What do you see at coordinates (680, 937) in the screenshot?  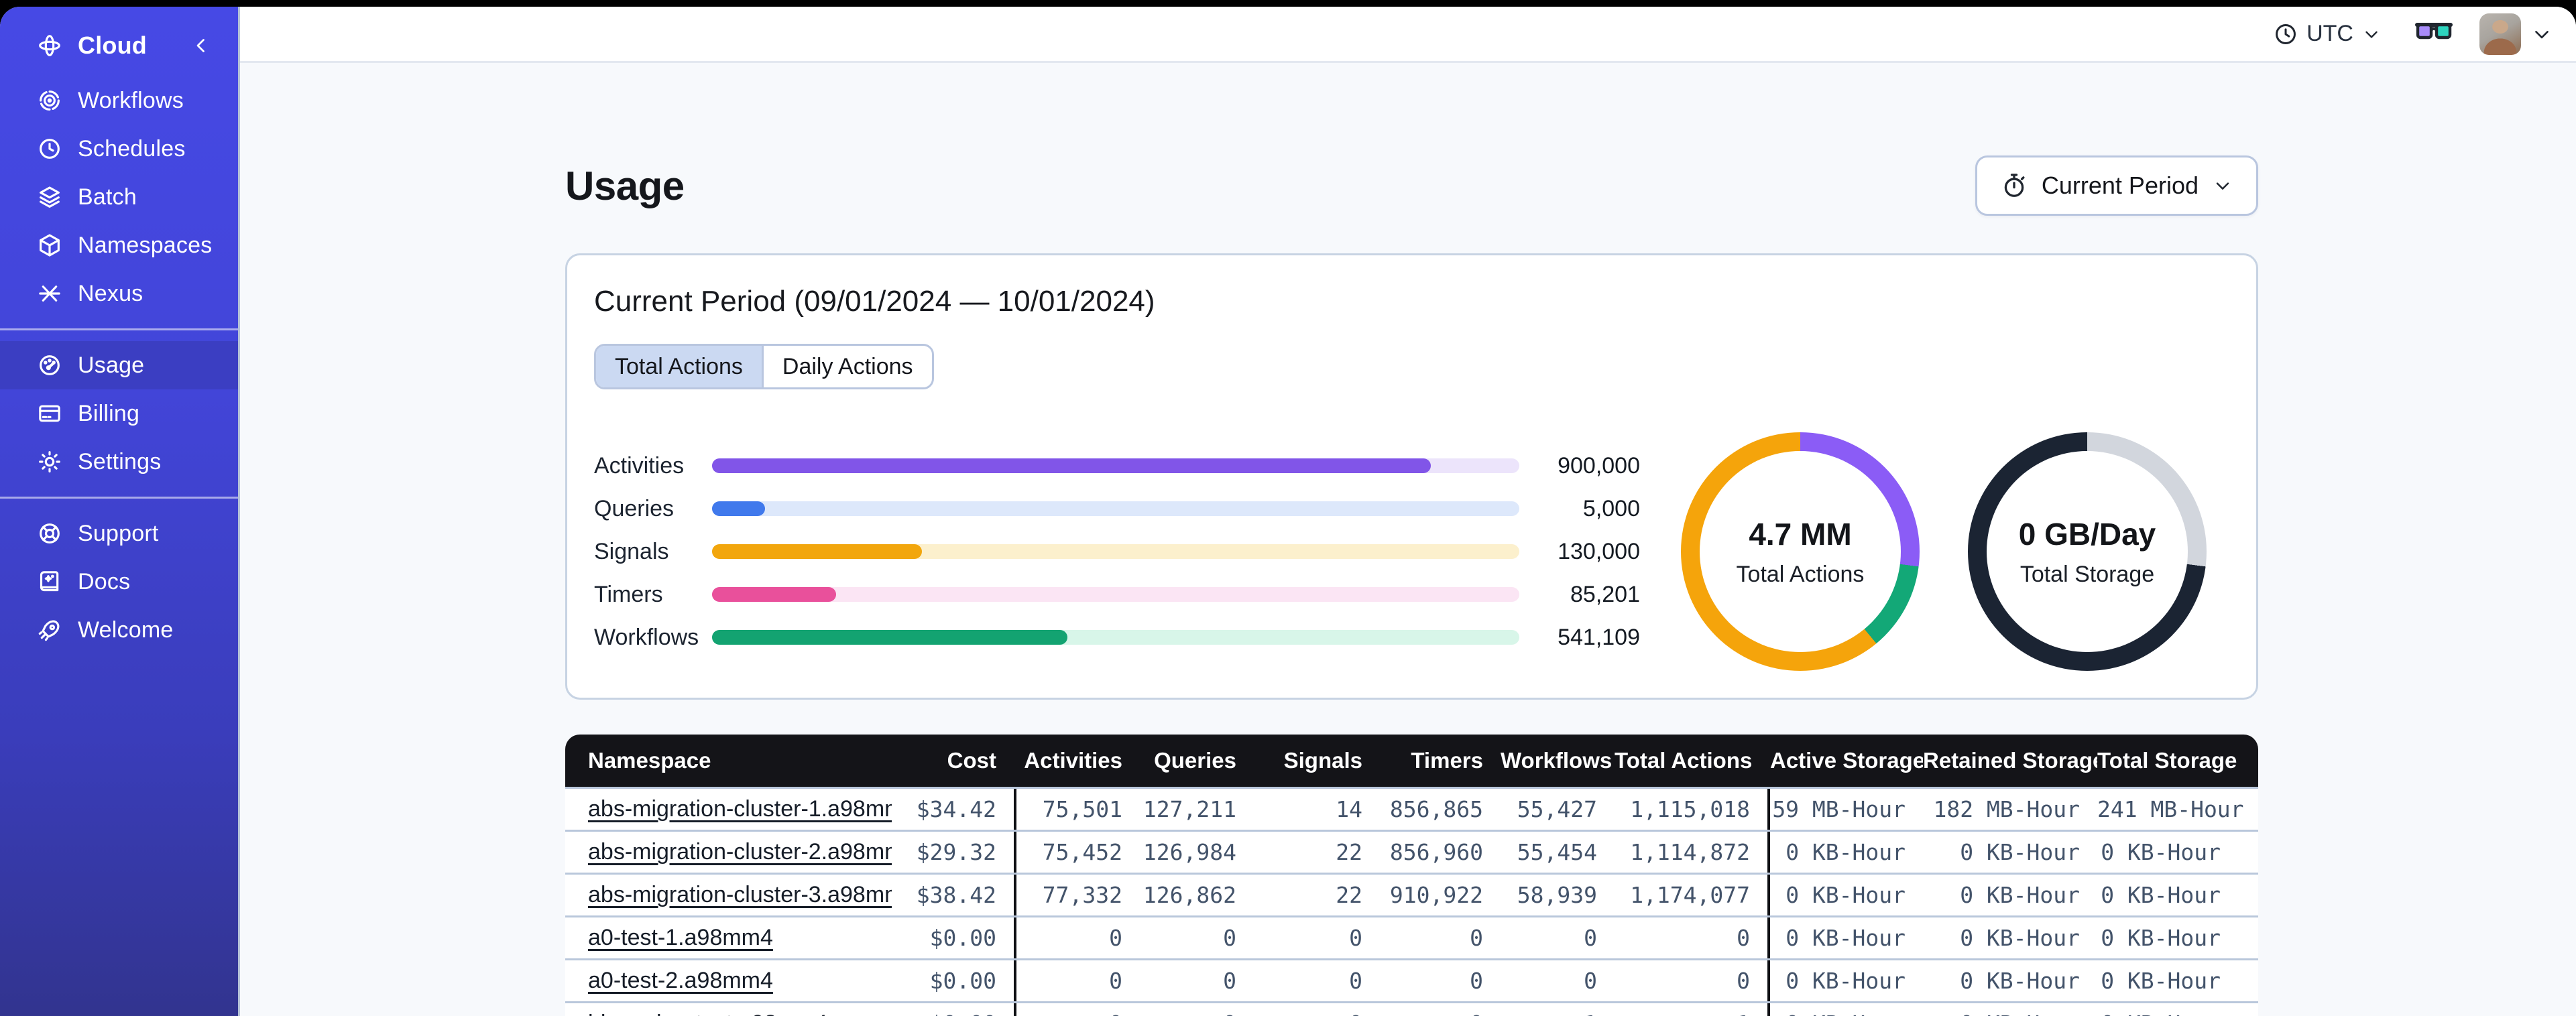 I see `namespace-link: a0-test-1.a98mm4` at bounding box center [680, 937].